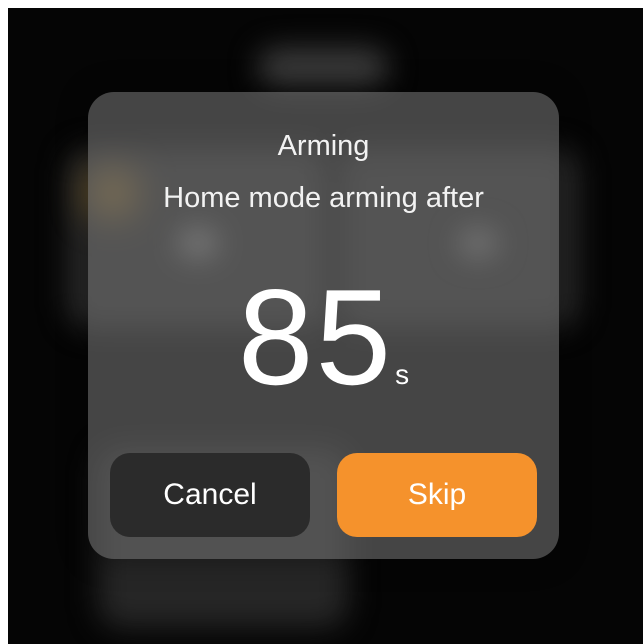 This screenshot has width=643, height=644. What do you see at coordinates (437, 495) in the screenshot?
I see `skip-button: Skip` at bounding box center [437, 495].